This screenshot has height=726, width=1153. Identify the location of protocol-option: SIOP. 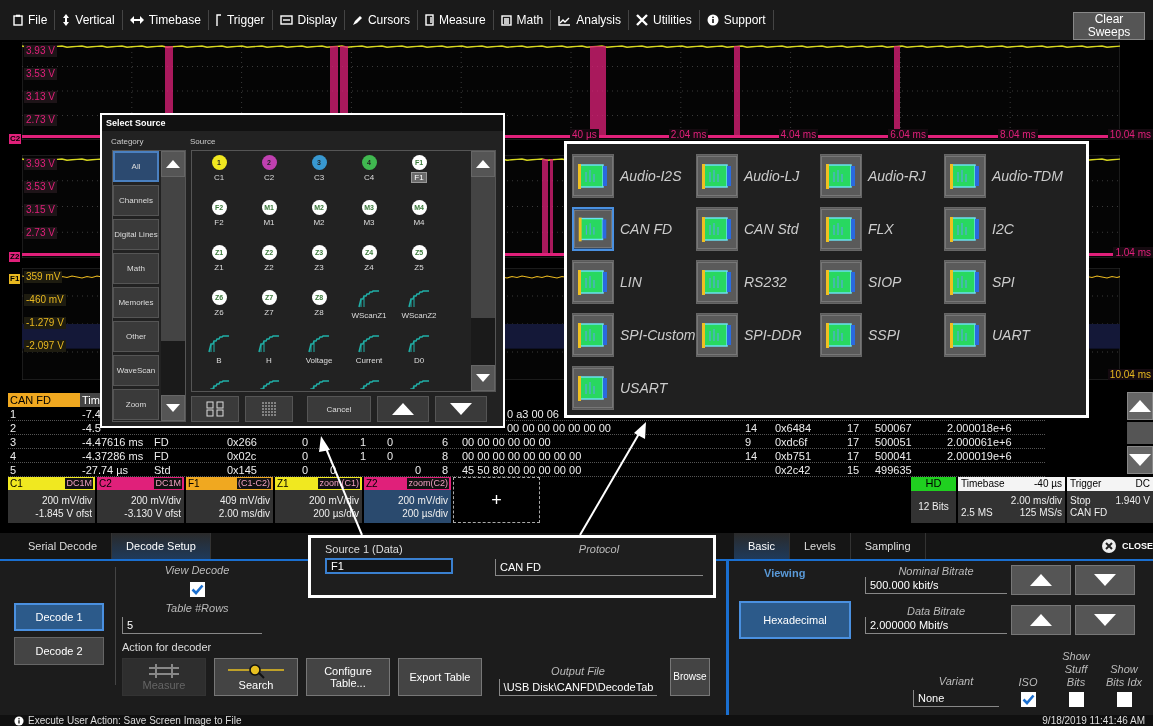
(882, 281).